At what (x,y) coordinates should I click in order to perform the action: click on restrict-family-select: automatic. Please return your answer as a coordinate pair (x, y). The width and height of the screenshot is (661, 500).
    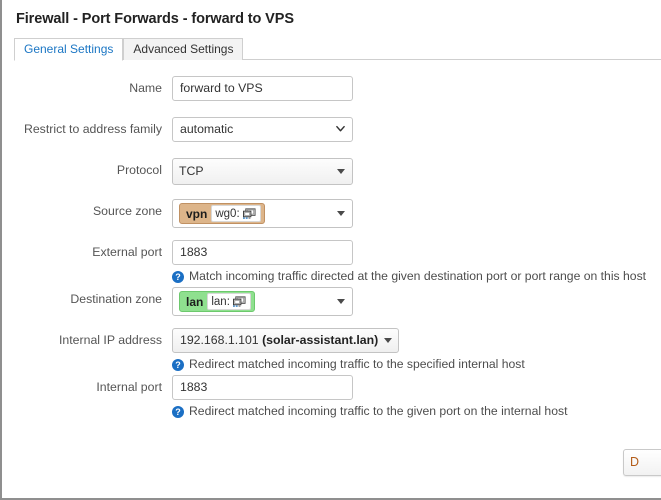
    Looking at the image, I should click on (262, 129).